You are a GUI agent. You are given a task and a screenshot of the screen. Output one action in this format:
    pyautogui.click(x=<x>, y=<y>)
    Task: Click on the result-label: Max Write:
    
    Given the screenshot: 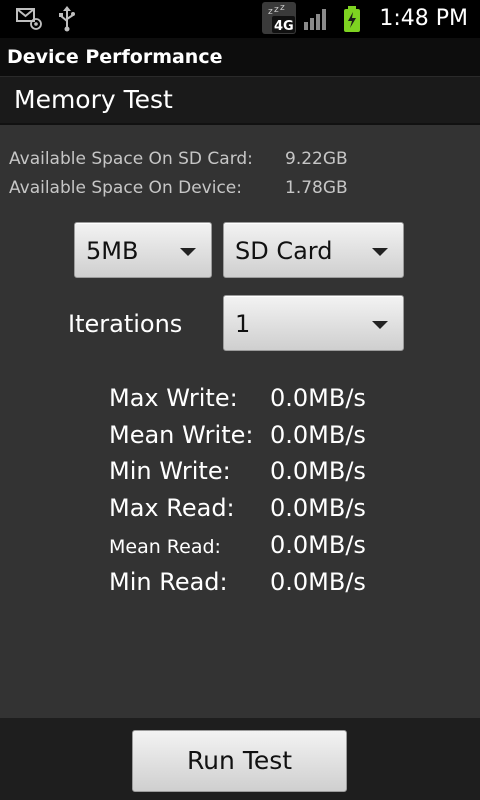 What is the action you would take?
    pyautogui.click(x=173, y=398)
    